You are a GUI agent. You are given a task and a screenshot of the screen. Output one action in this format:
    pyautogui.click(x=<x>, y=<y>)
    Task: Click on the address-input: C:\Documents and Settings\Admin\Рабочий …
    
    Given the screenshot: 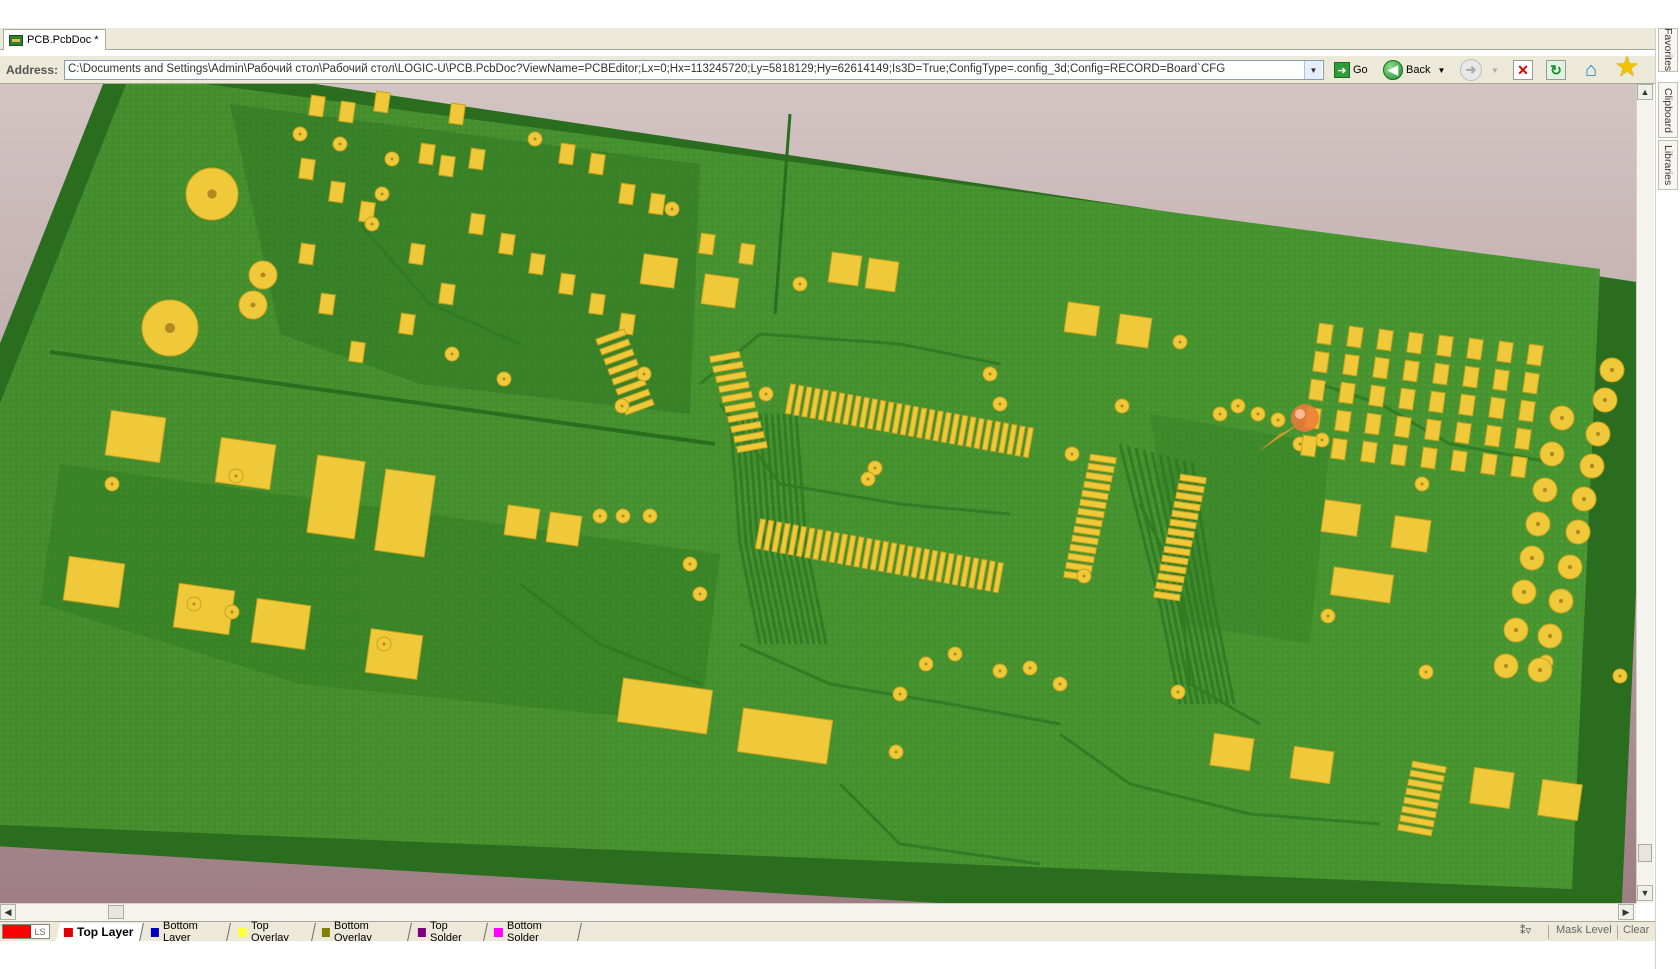 What is the action you would take?
    pyautogui.click(x=694, y=70)
    